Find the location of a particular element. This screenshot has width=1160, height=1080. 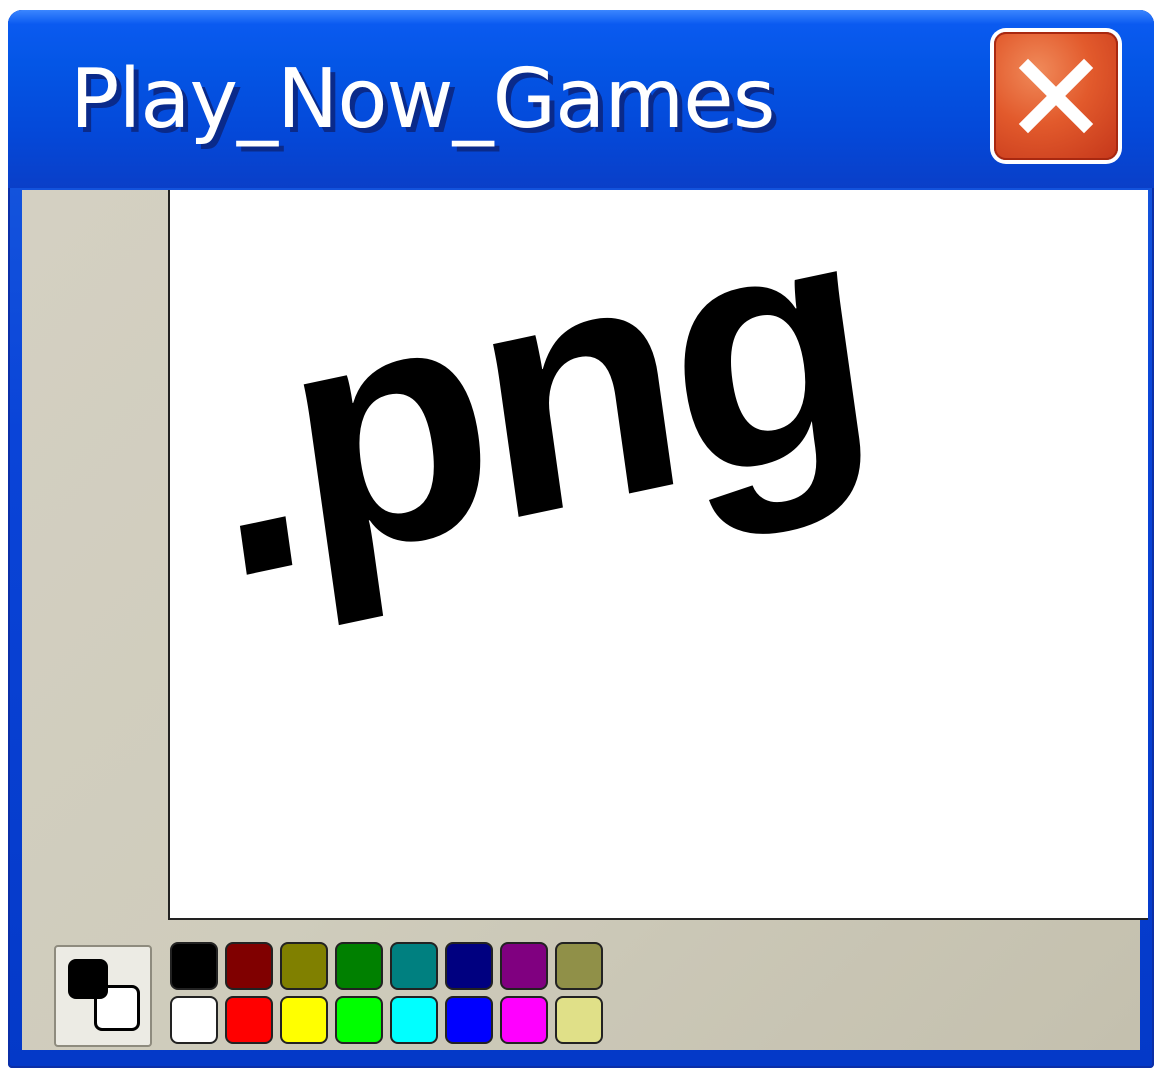

color-palette is located at coordinates (386, 993).